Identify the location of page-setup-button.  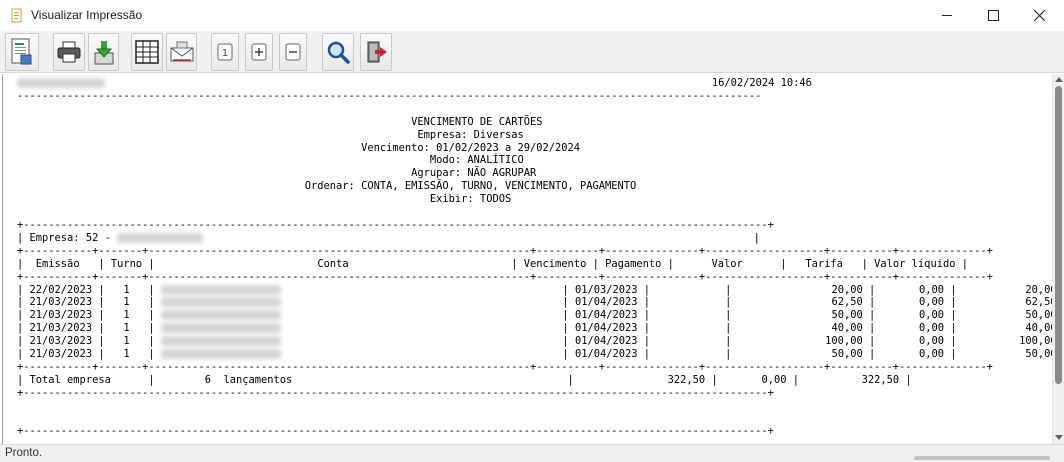
(22, 52).